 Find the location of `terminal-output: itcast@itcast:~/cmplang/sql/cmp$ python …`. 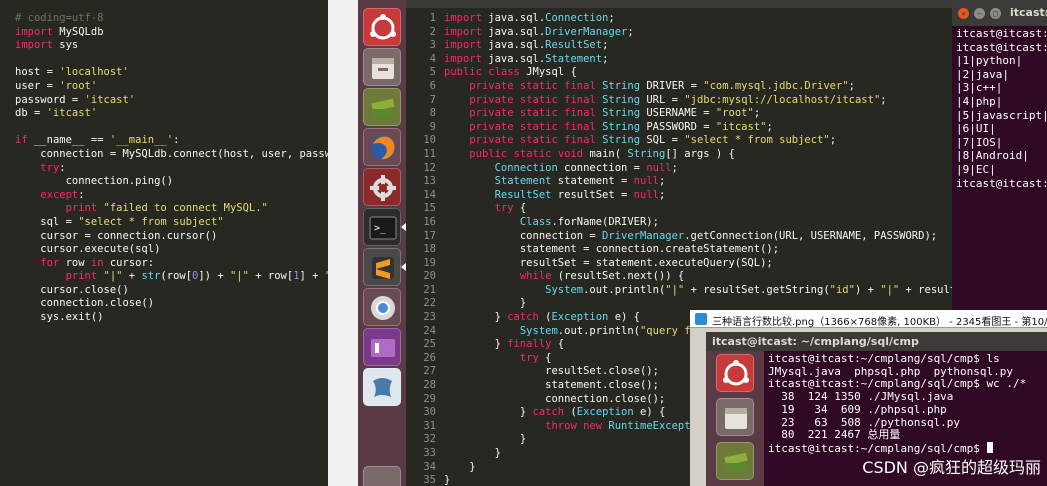

terminal-output: itcast@itcast:~/cmplang/sql/cmp$ python … is located at coordinates (1001, 108).